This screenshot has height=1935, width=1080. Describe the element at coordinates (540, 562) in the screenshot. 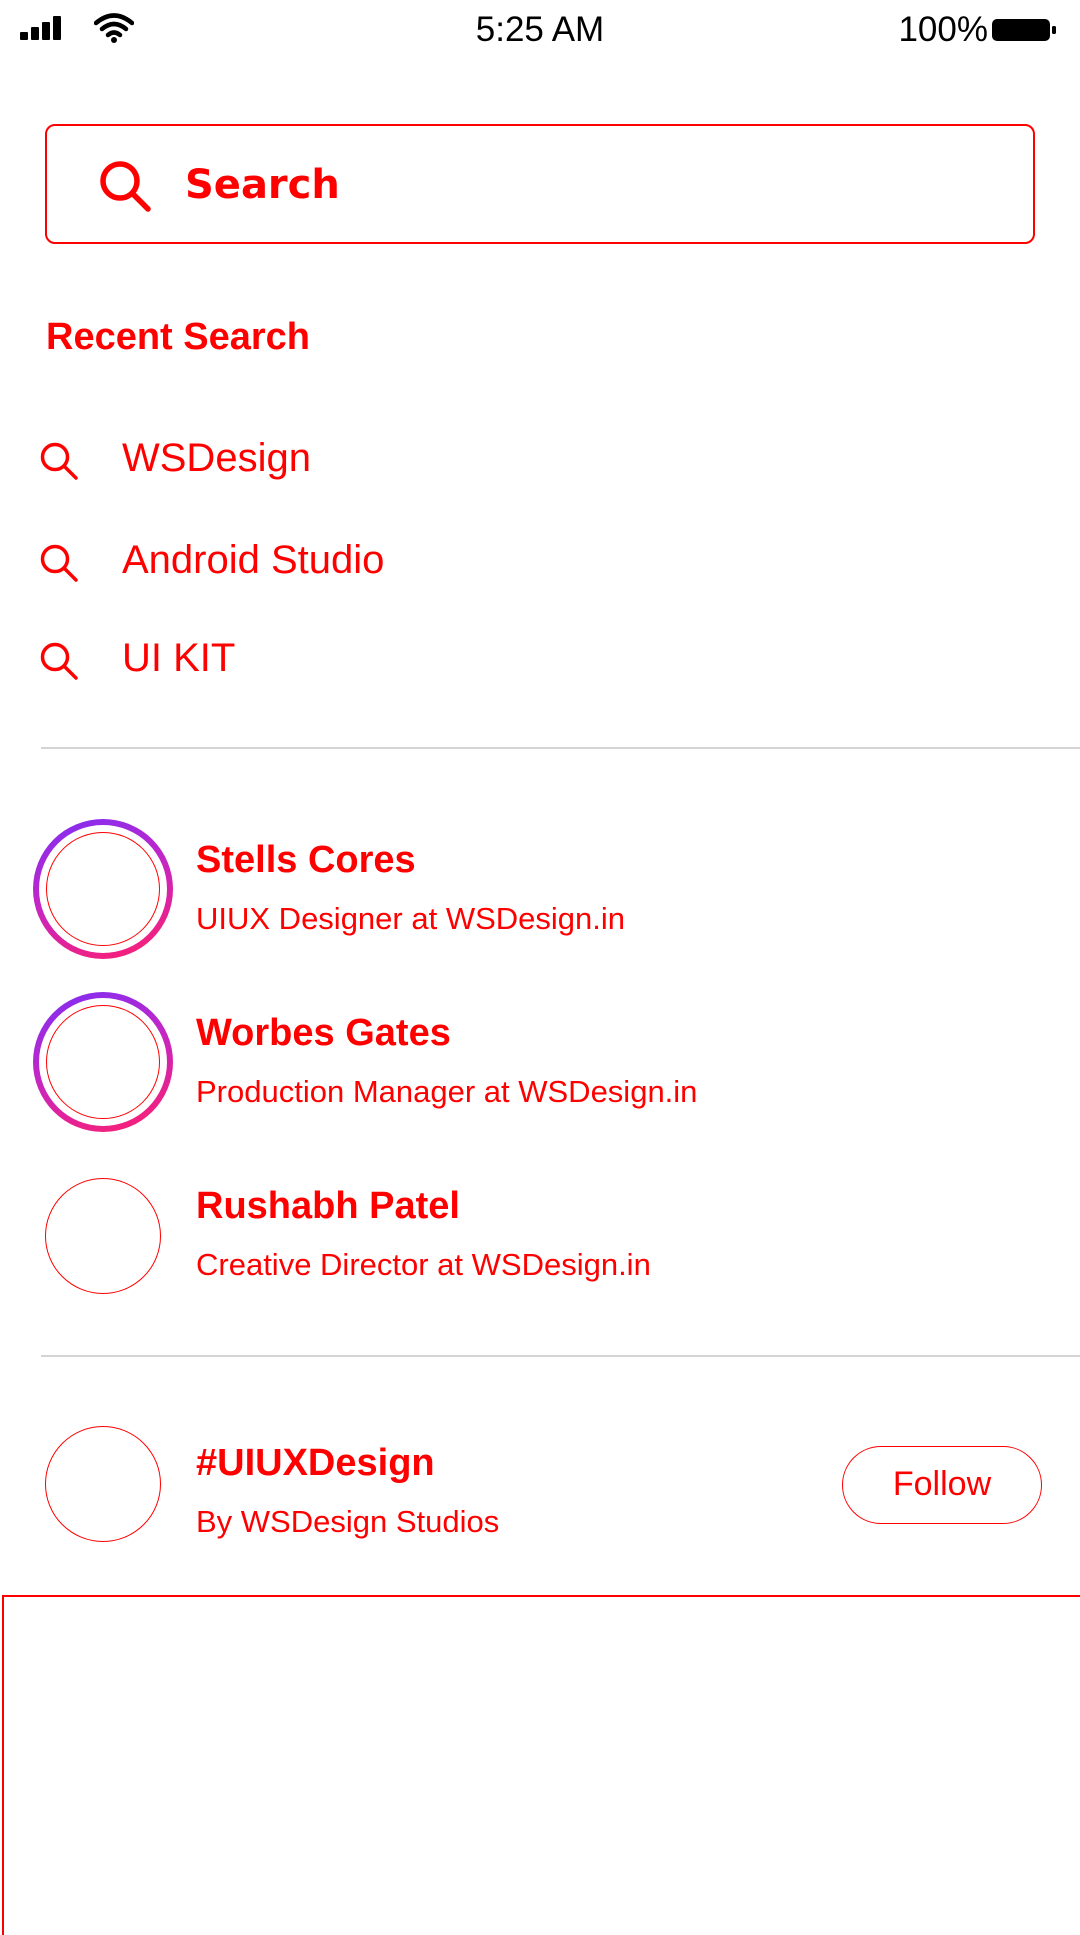

I see `recent-search-item: Android Studio` at that location.